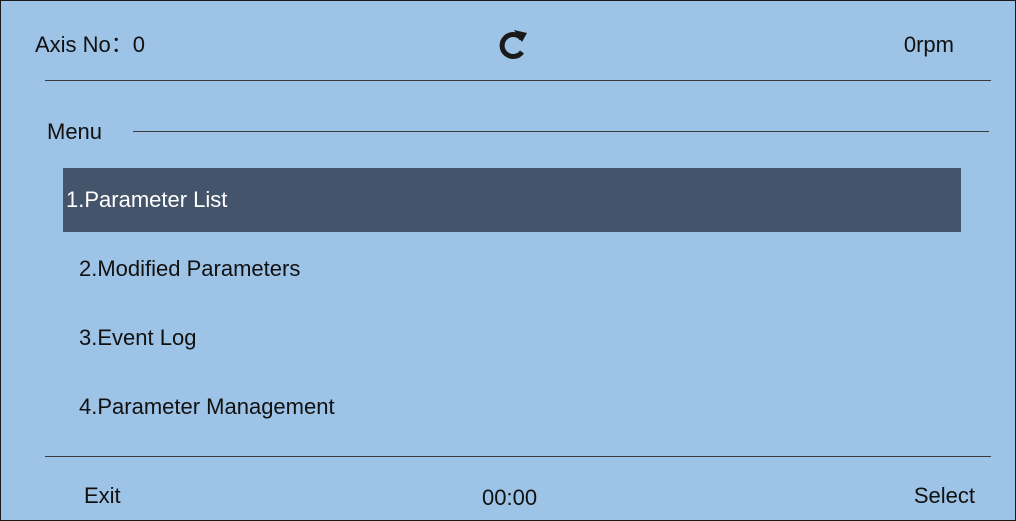  I want to click on elapsed-timer: 00:00, so click(510, 497).